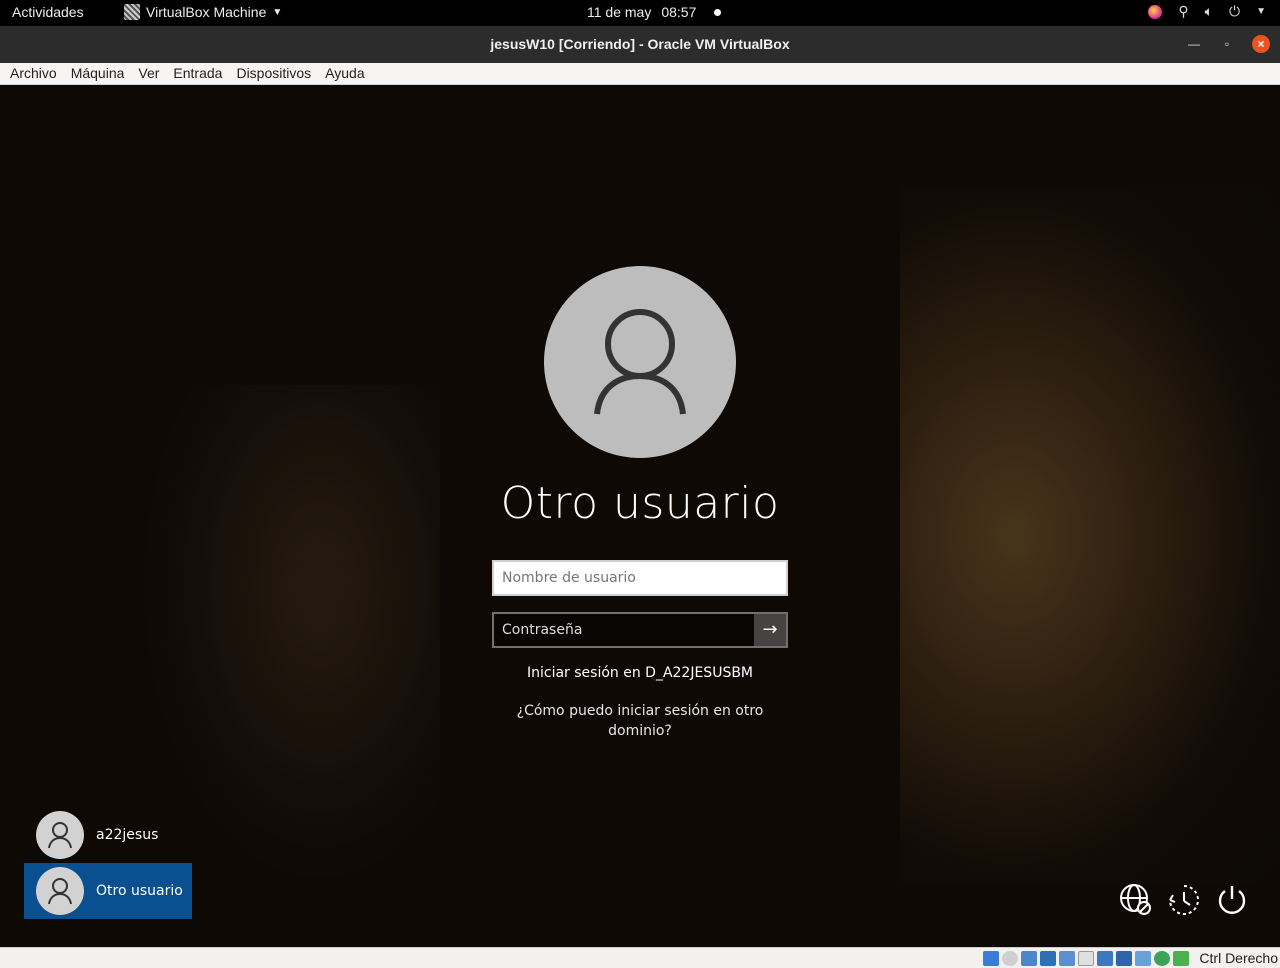 This screenshot has height=968, width=1280. Describe the element at coordinates (1183, 11) in the screenshot. I see `network-icon: ⚲` at that location.